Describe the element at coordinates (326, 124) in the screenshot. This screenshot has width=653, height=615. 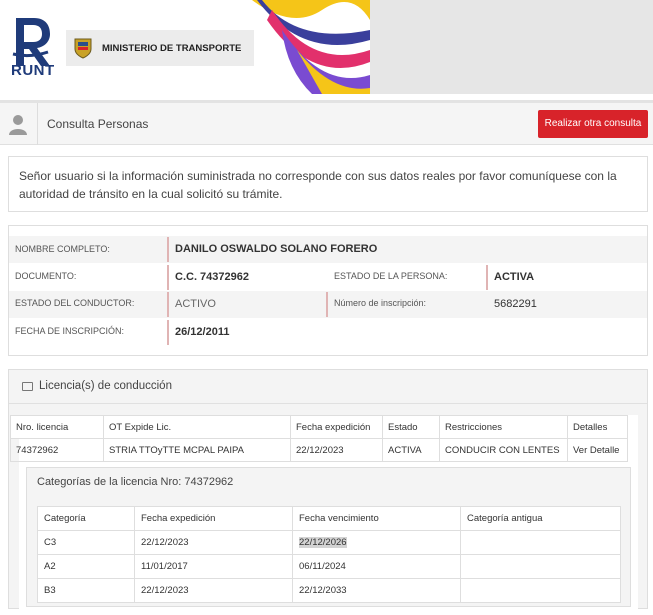
I see `page-header: Consulta Personas Realizar otra consulta` at that location.